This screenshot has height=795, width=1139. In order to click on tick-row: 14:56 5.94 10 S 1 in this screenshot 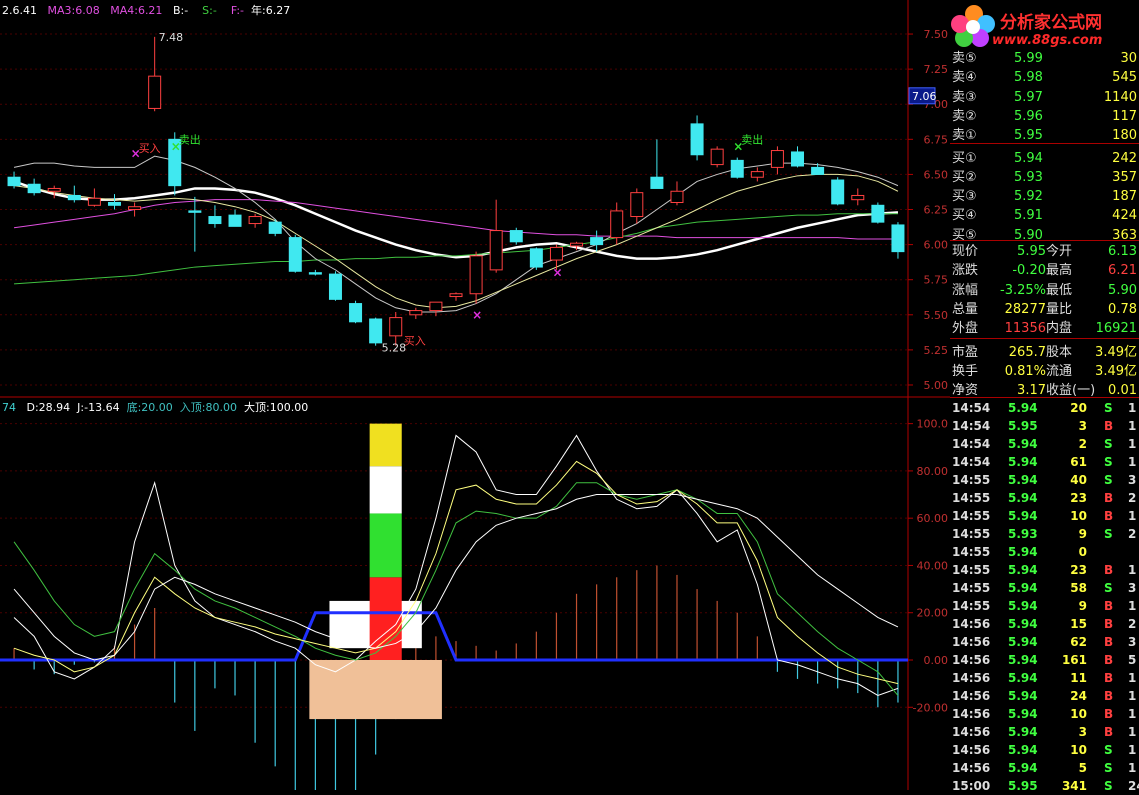, I will do `click(1044, 750)`.